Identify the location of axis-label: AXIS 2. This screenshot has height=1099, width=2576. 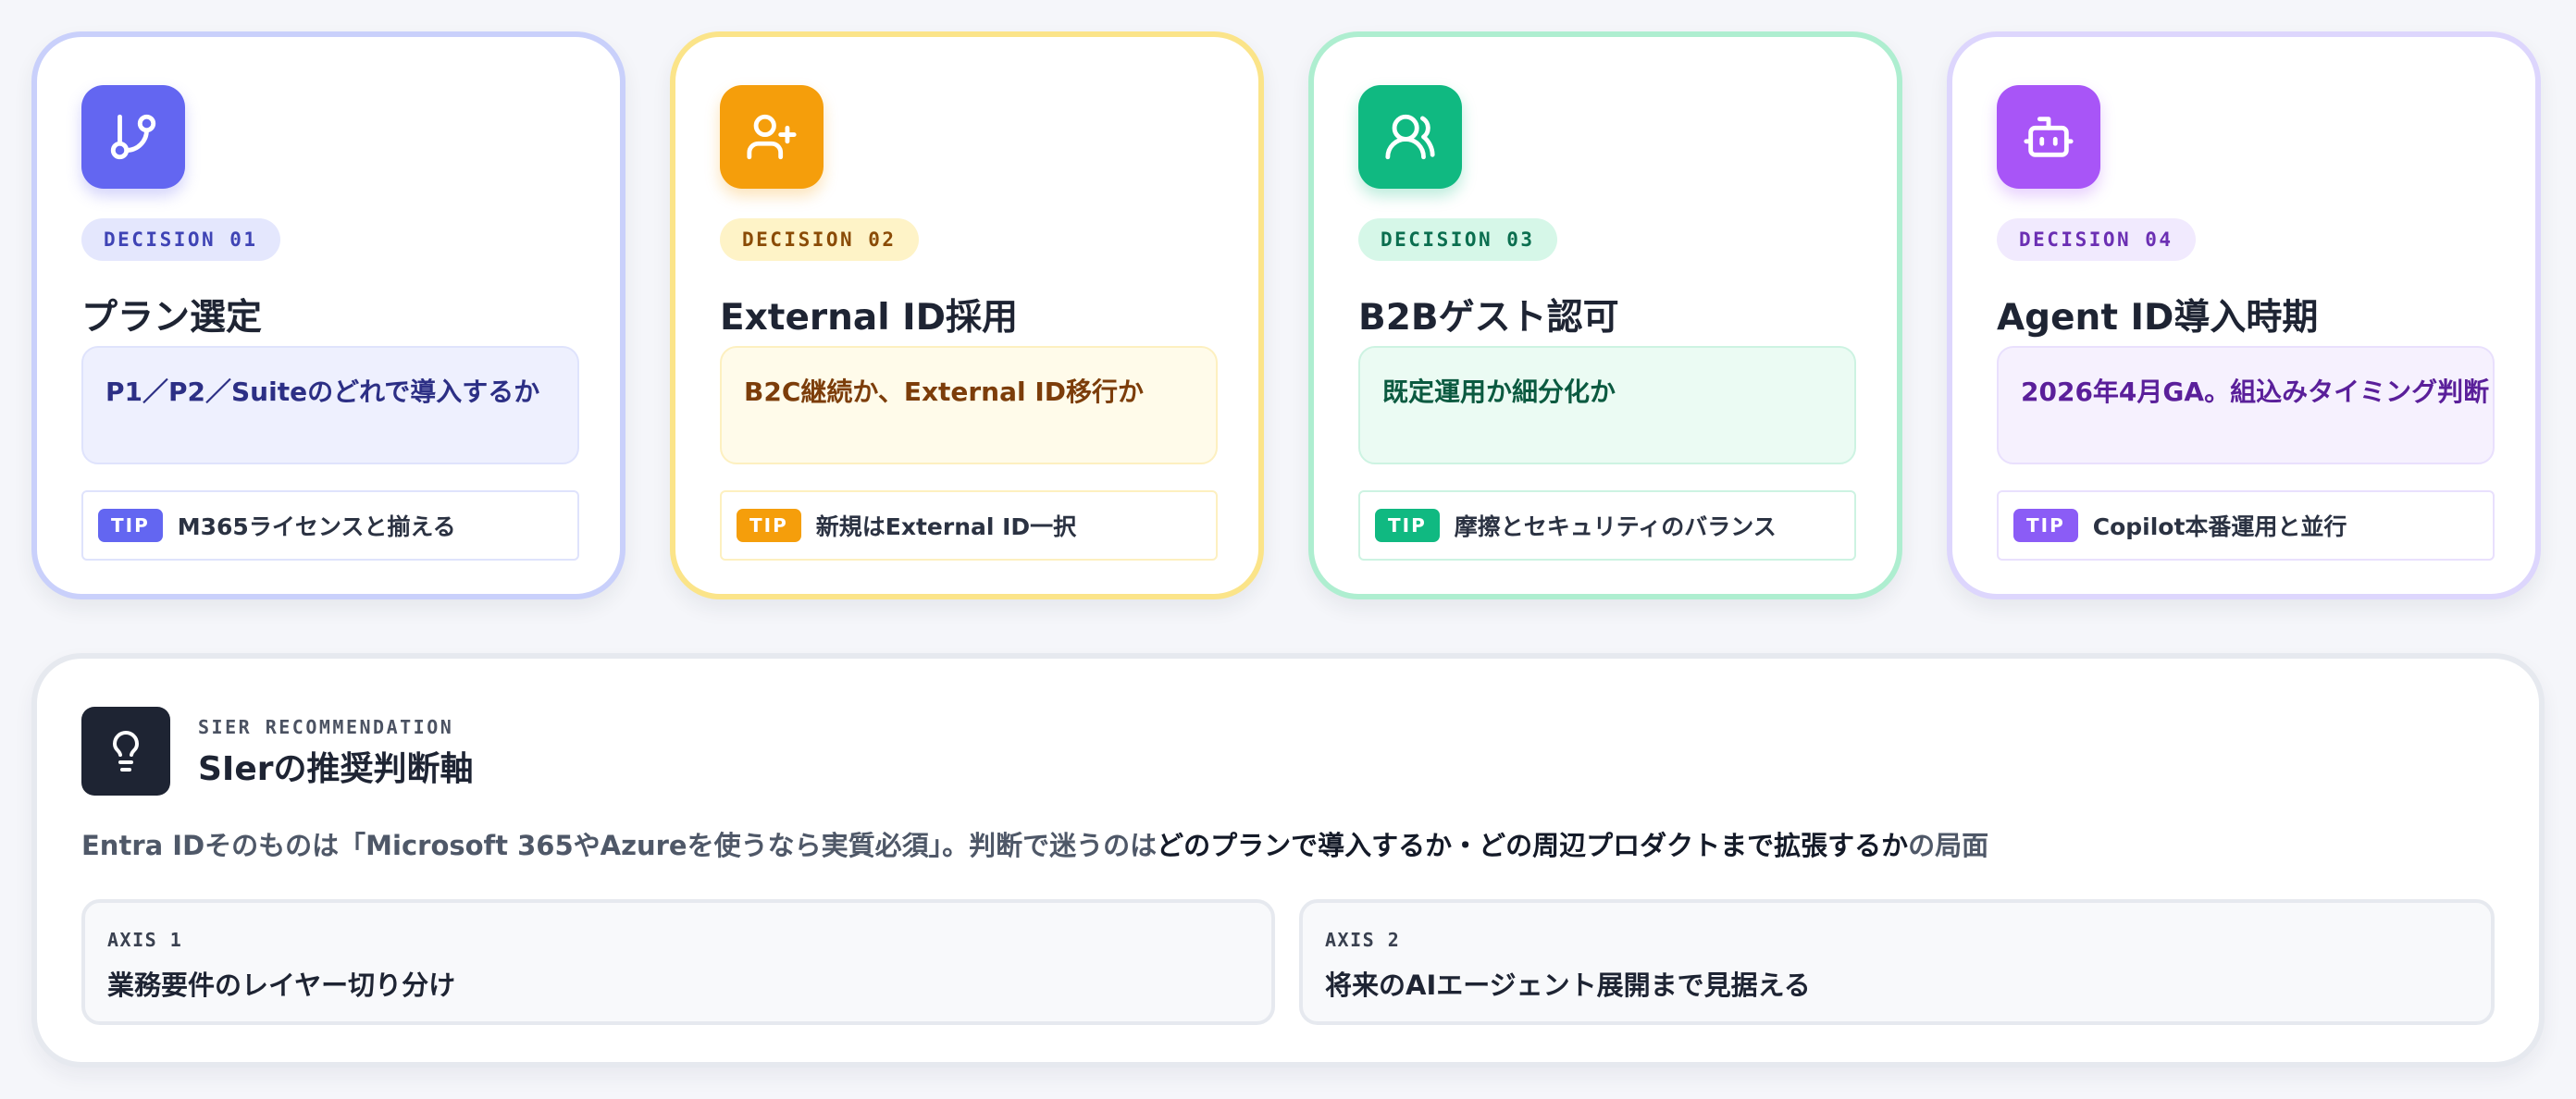
(1363, 940).